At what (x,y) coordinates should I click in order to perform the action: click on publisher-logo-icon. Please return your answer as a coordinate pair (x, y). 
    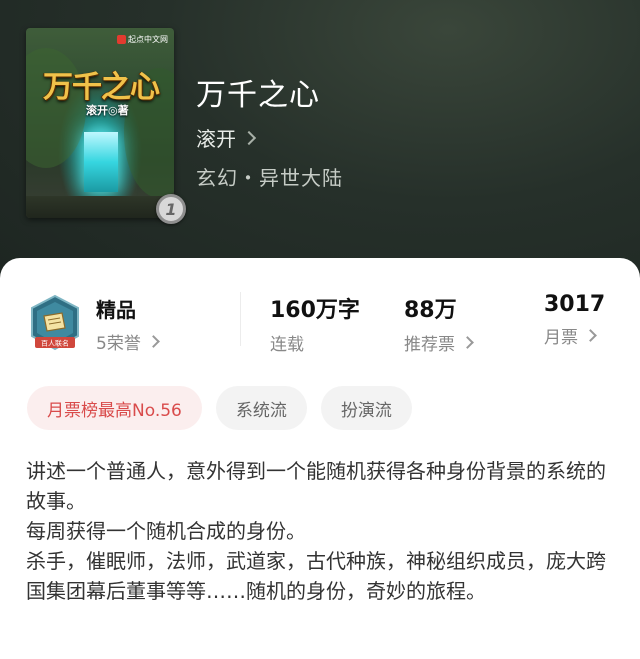
    Looking at the image, I should click on (121, 39).